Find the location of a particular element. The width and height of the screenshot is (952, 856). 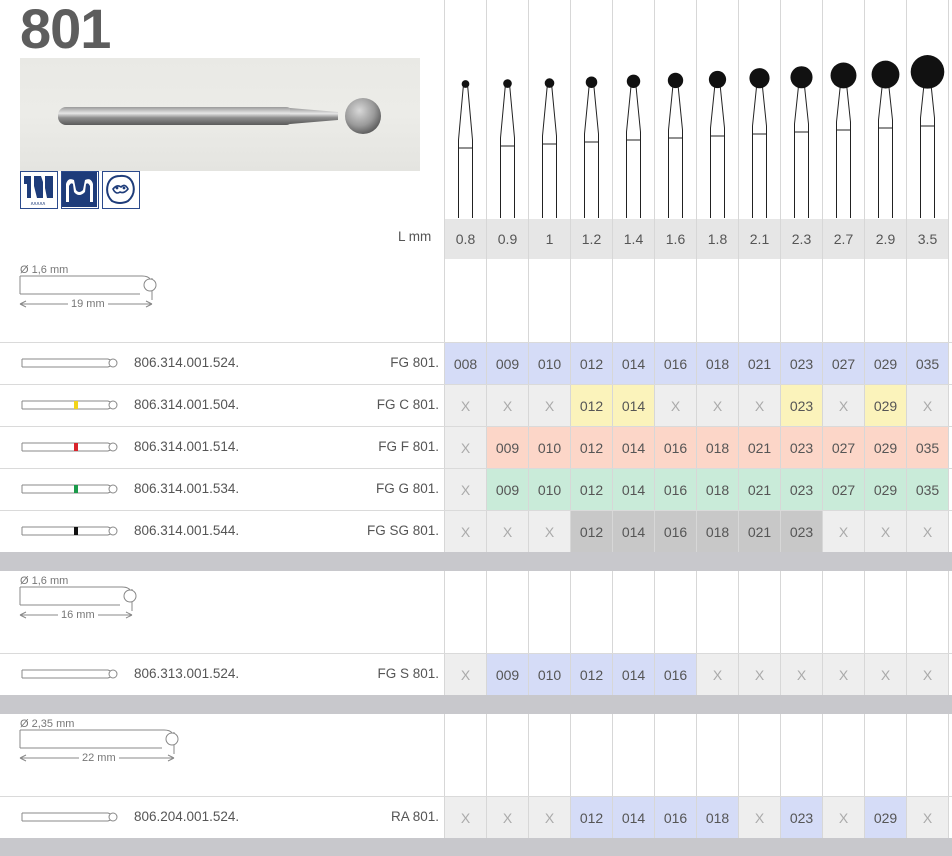

size-header-cell: 1.2 is located at coordinates (591, 239).